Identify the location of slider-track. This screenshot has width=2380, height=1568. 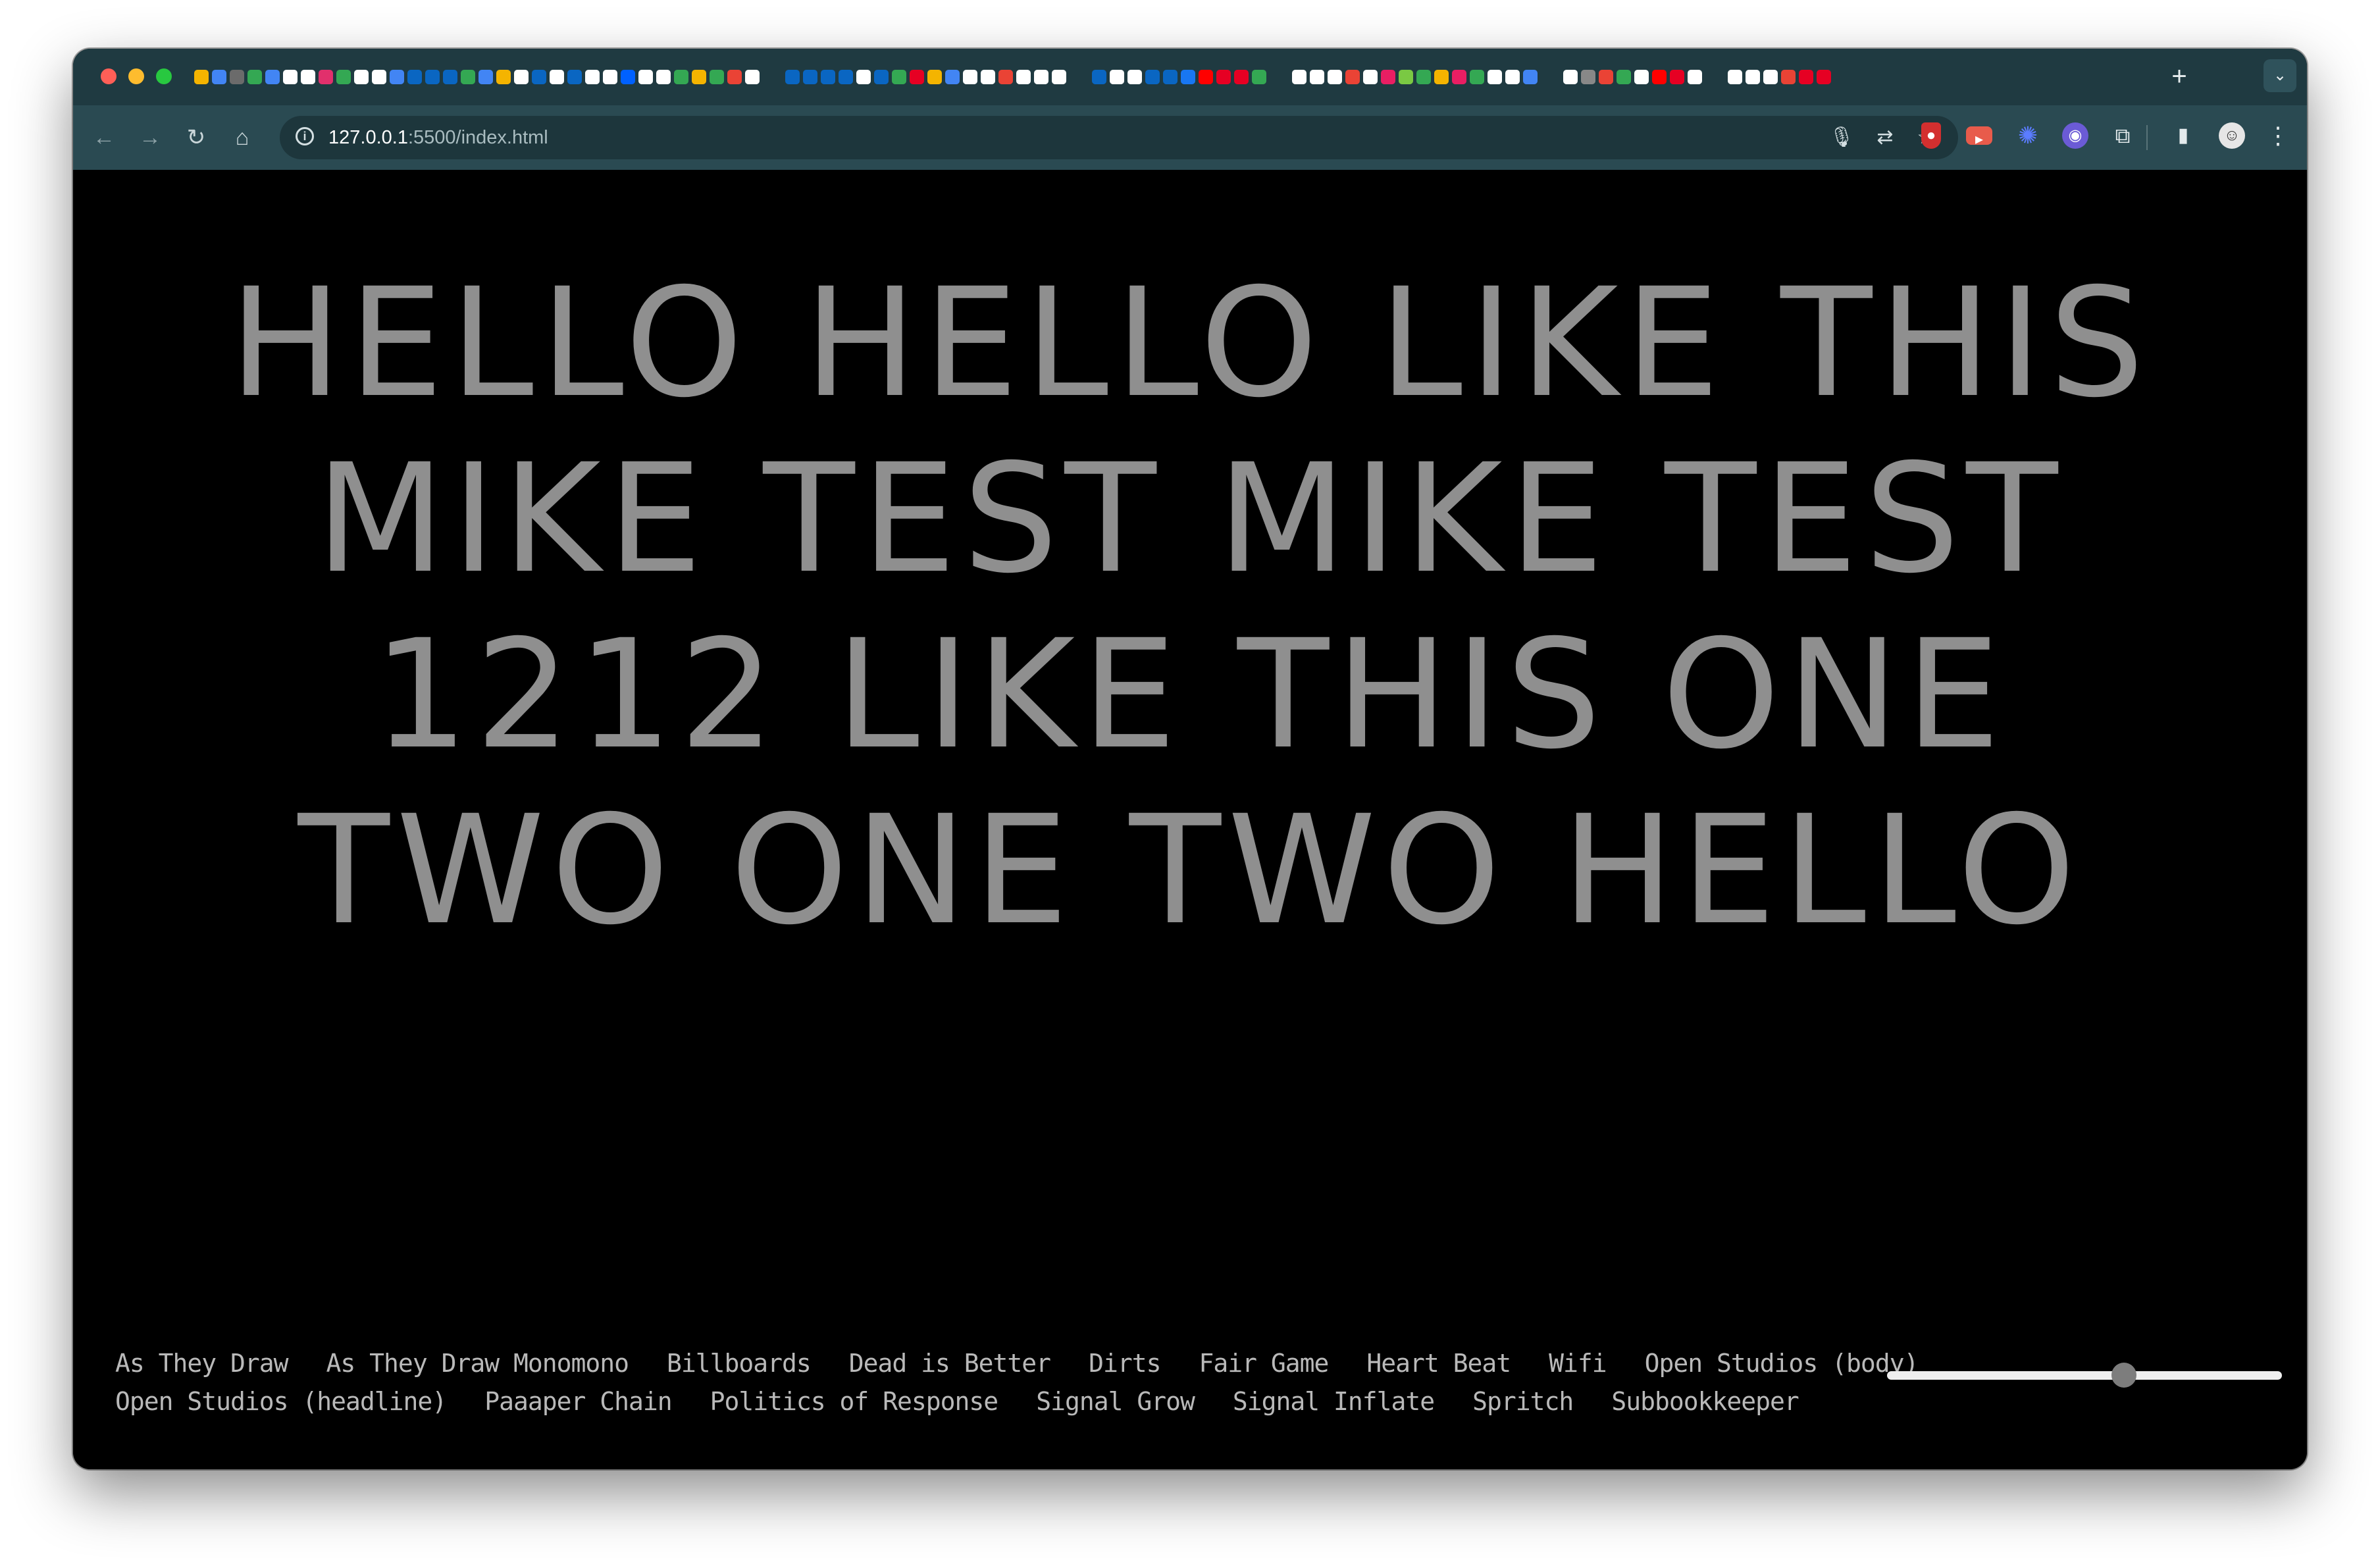
(2084, 1375).